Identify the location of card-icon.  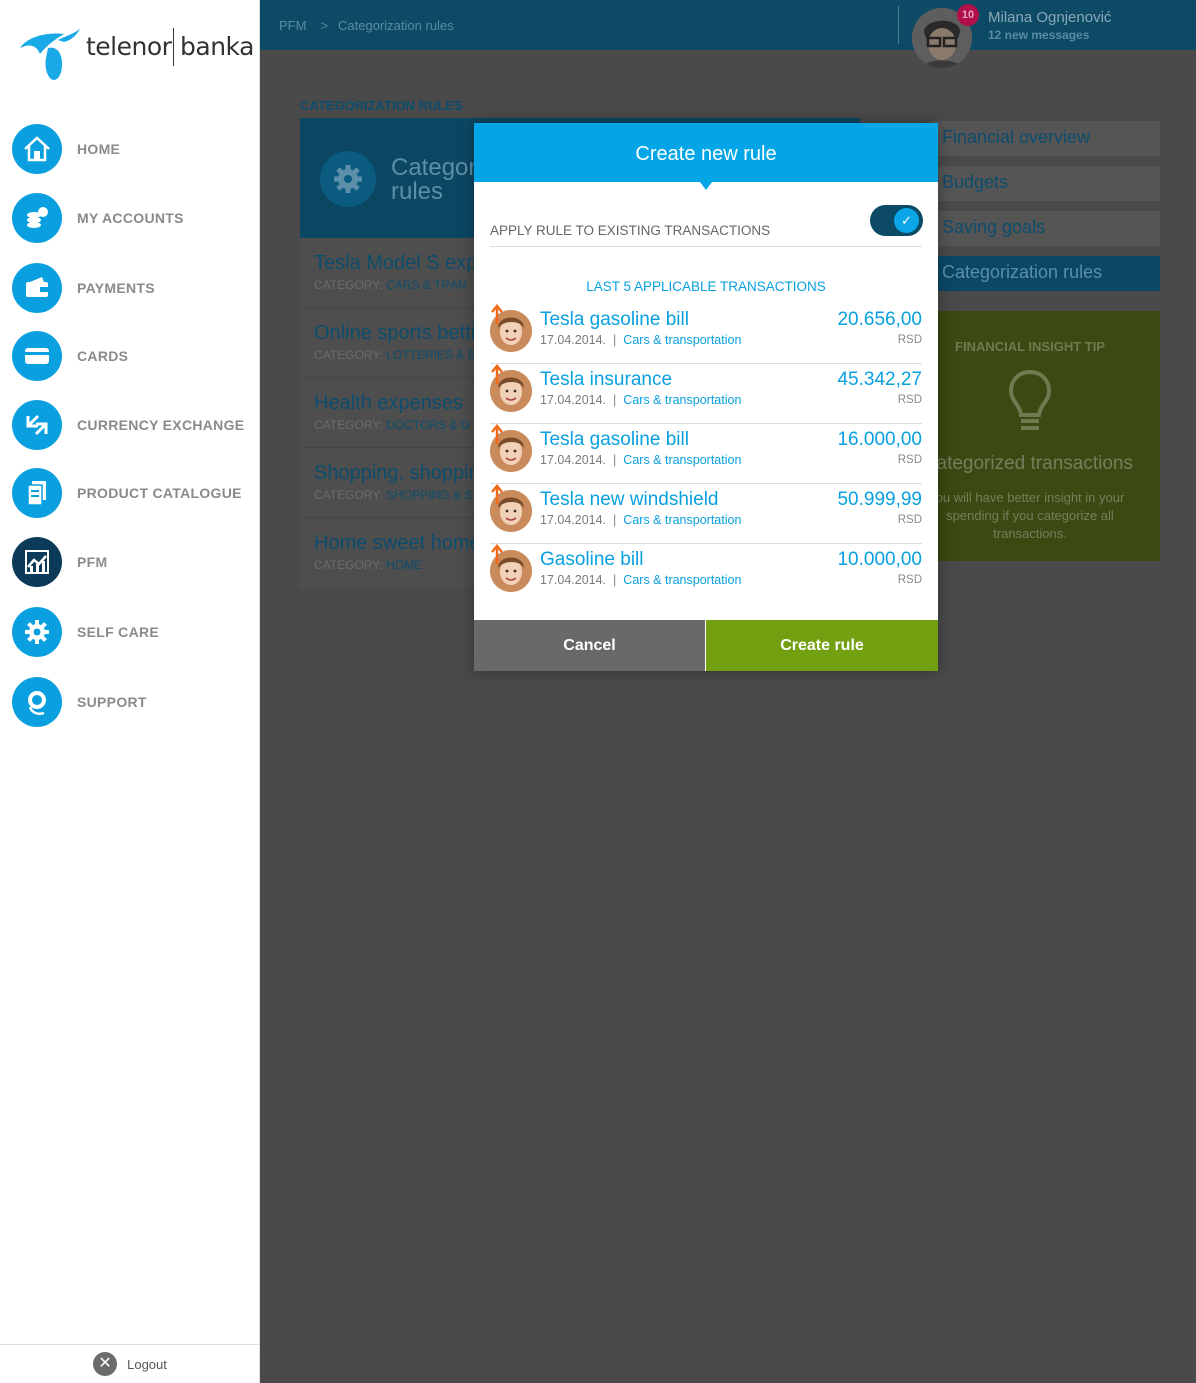
(37, 356).